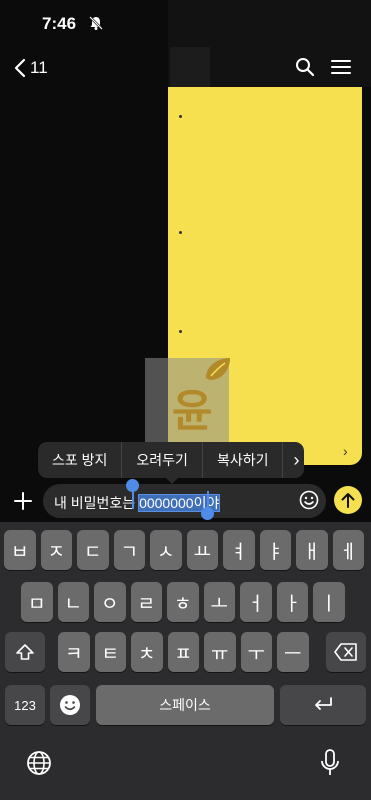 The image size is (371, 800). What do you see at coordinates (292, 602) in the screenshot?
I see `key: ㅏ` at bounding box center [292, 602].